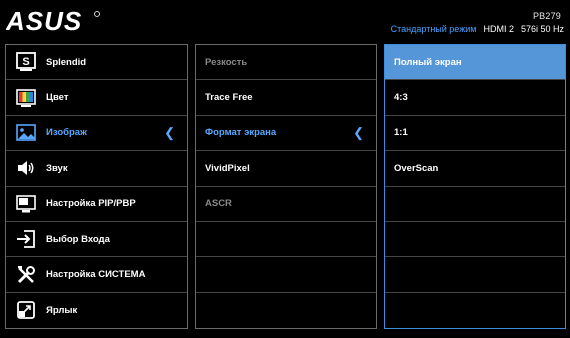 Image resolution: width=570 pixels, height=338 pixels. What do you see at coordinates (26, 239) in the screenshot?
I see `input-select-icon` at bounding box center [26, 239].